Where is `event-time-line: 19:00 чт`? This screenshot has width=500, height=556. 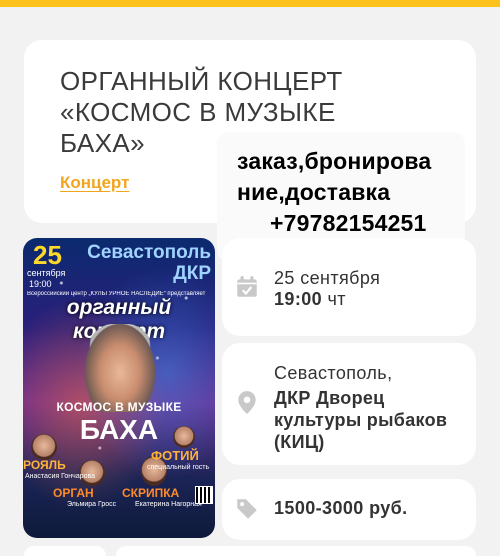
event-time-line: 19:00 чт is located at coordinates (310, 299).